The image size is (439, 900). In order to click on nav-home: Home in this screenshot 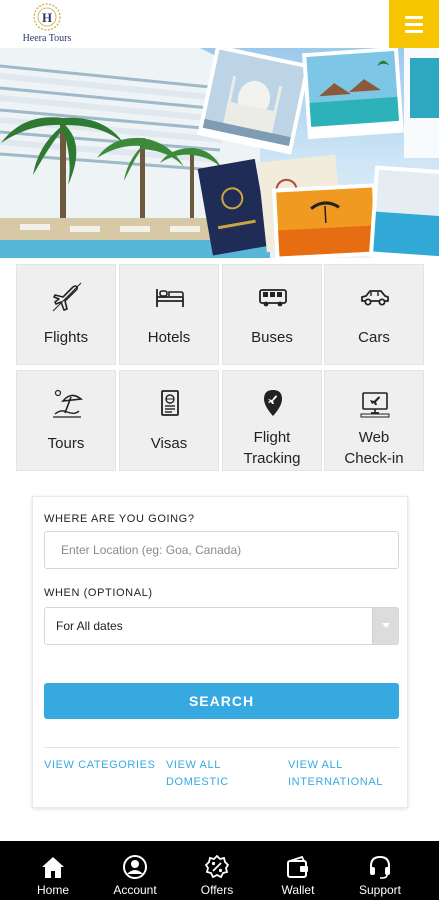, I will do `click(53, 870)`.